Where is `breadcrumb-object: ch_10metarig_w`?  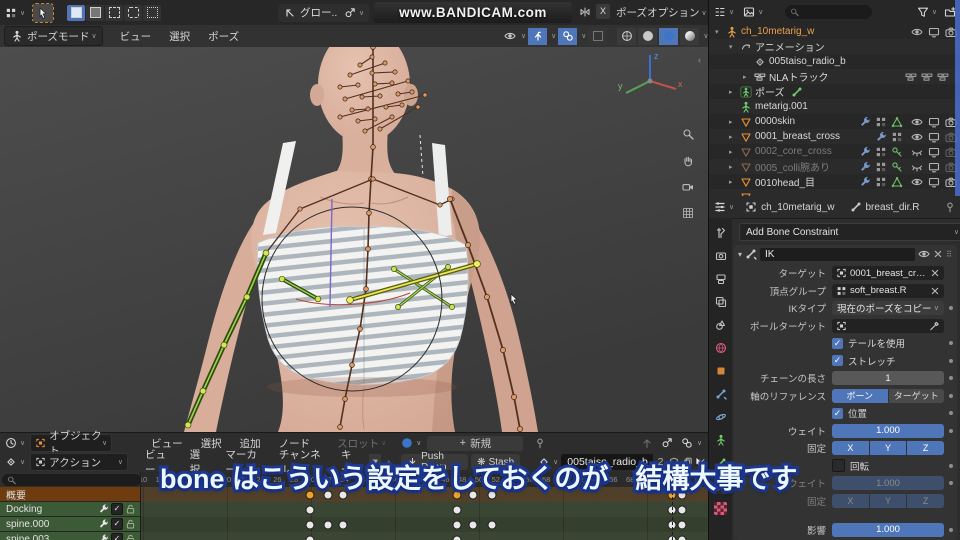 breadcrumb-object: ch_10metarig_w is located at coordinates (797, 207).